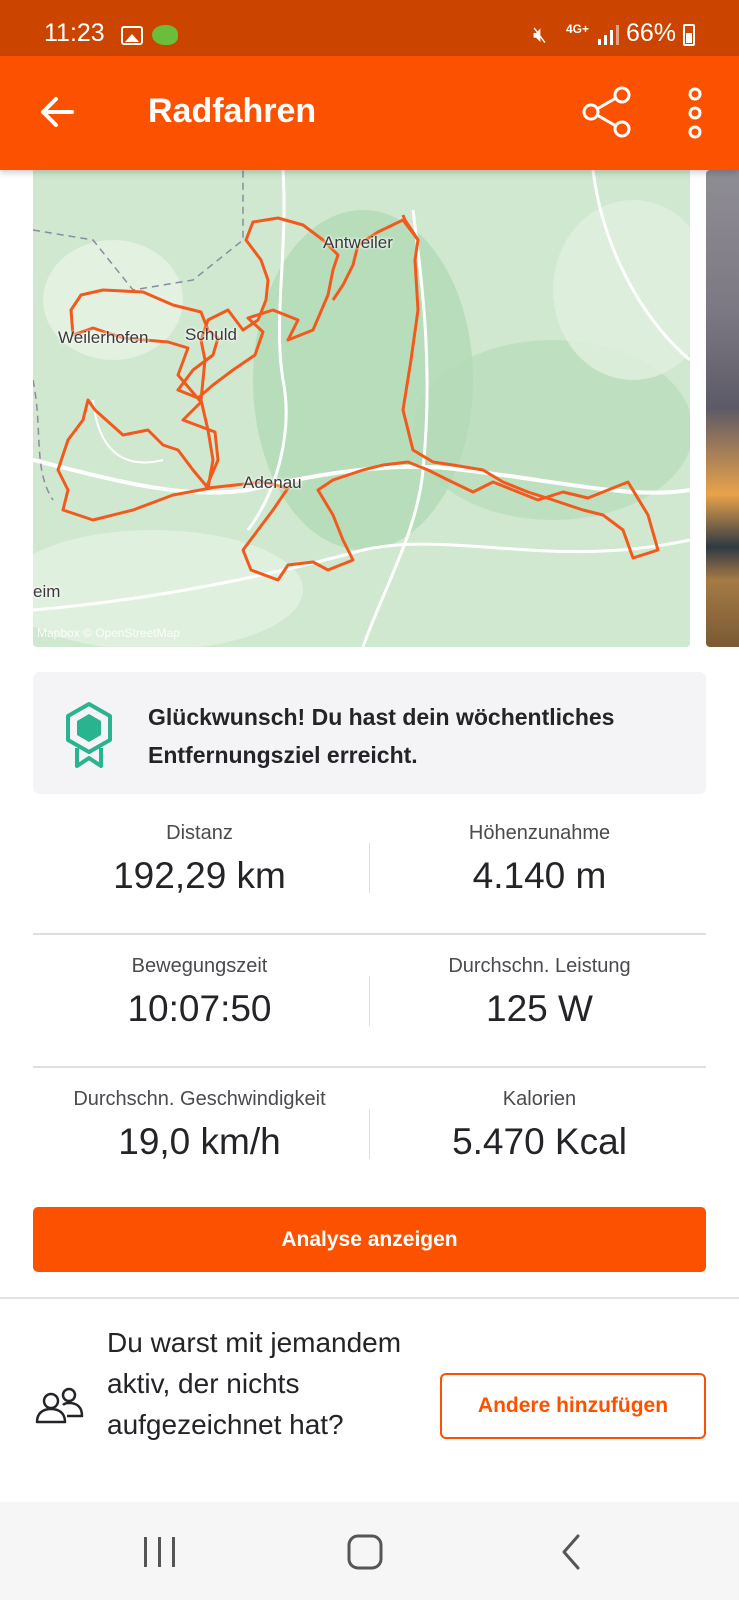  What do you see at coordinates (103, 337) in the screenshot?
I see `map-place-label: Weilerhofen` at bounding box center [103, 337].